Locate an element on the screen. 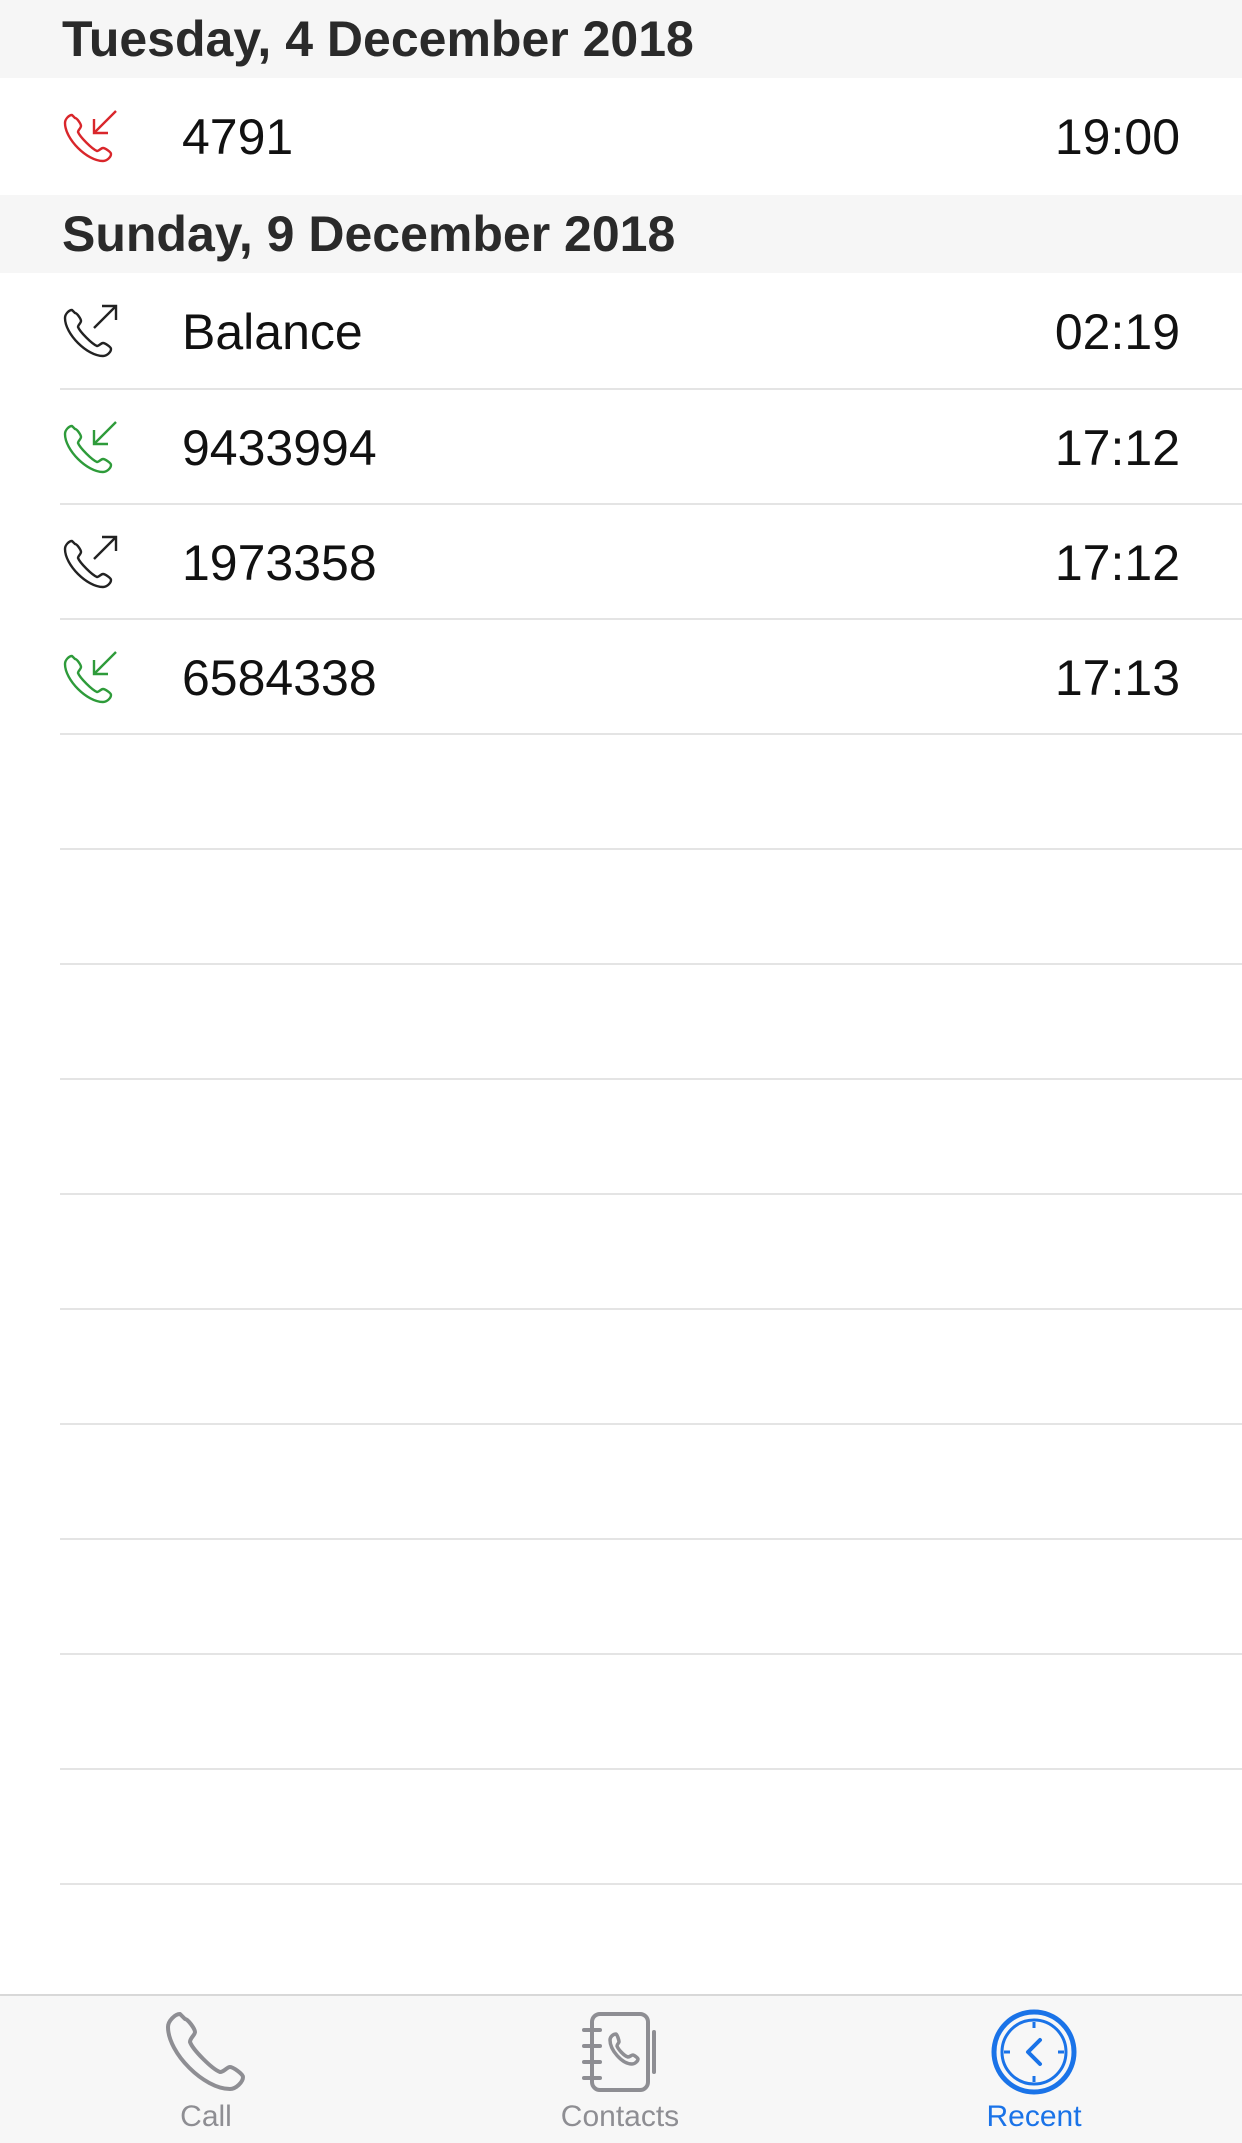 Image resolution: width=1242 pixels, height=2143 pixels. tab-call: Call is located at coordinates (206, 2069).